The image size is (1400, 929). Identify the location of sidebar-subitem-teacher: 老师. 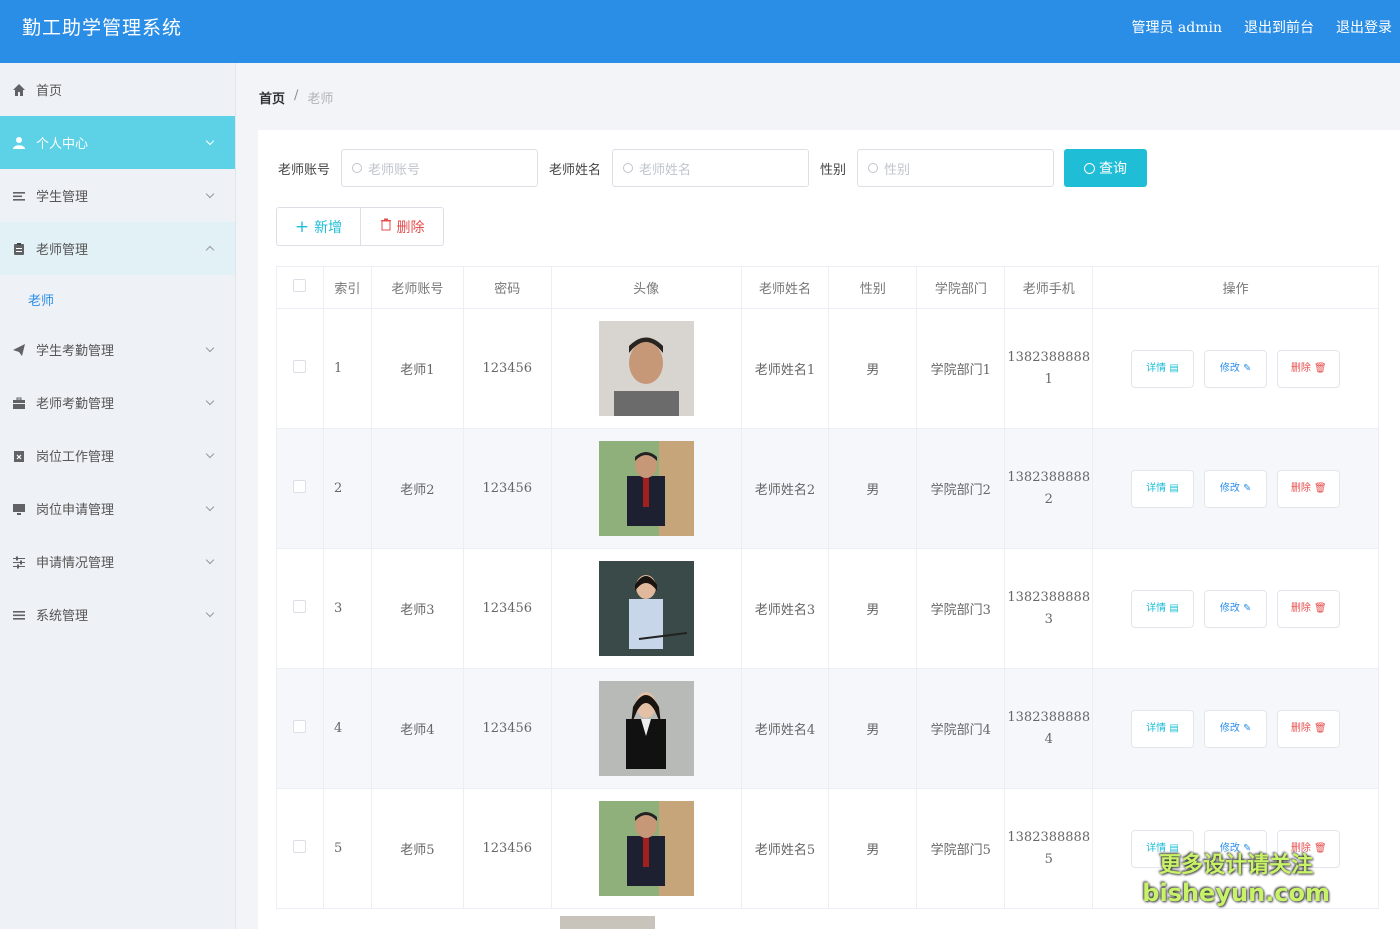
(117, 299).